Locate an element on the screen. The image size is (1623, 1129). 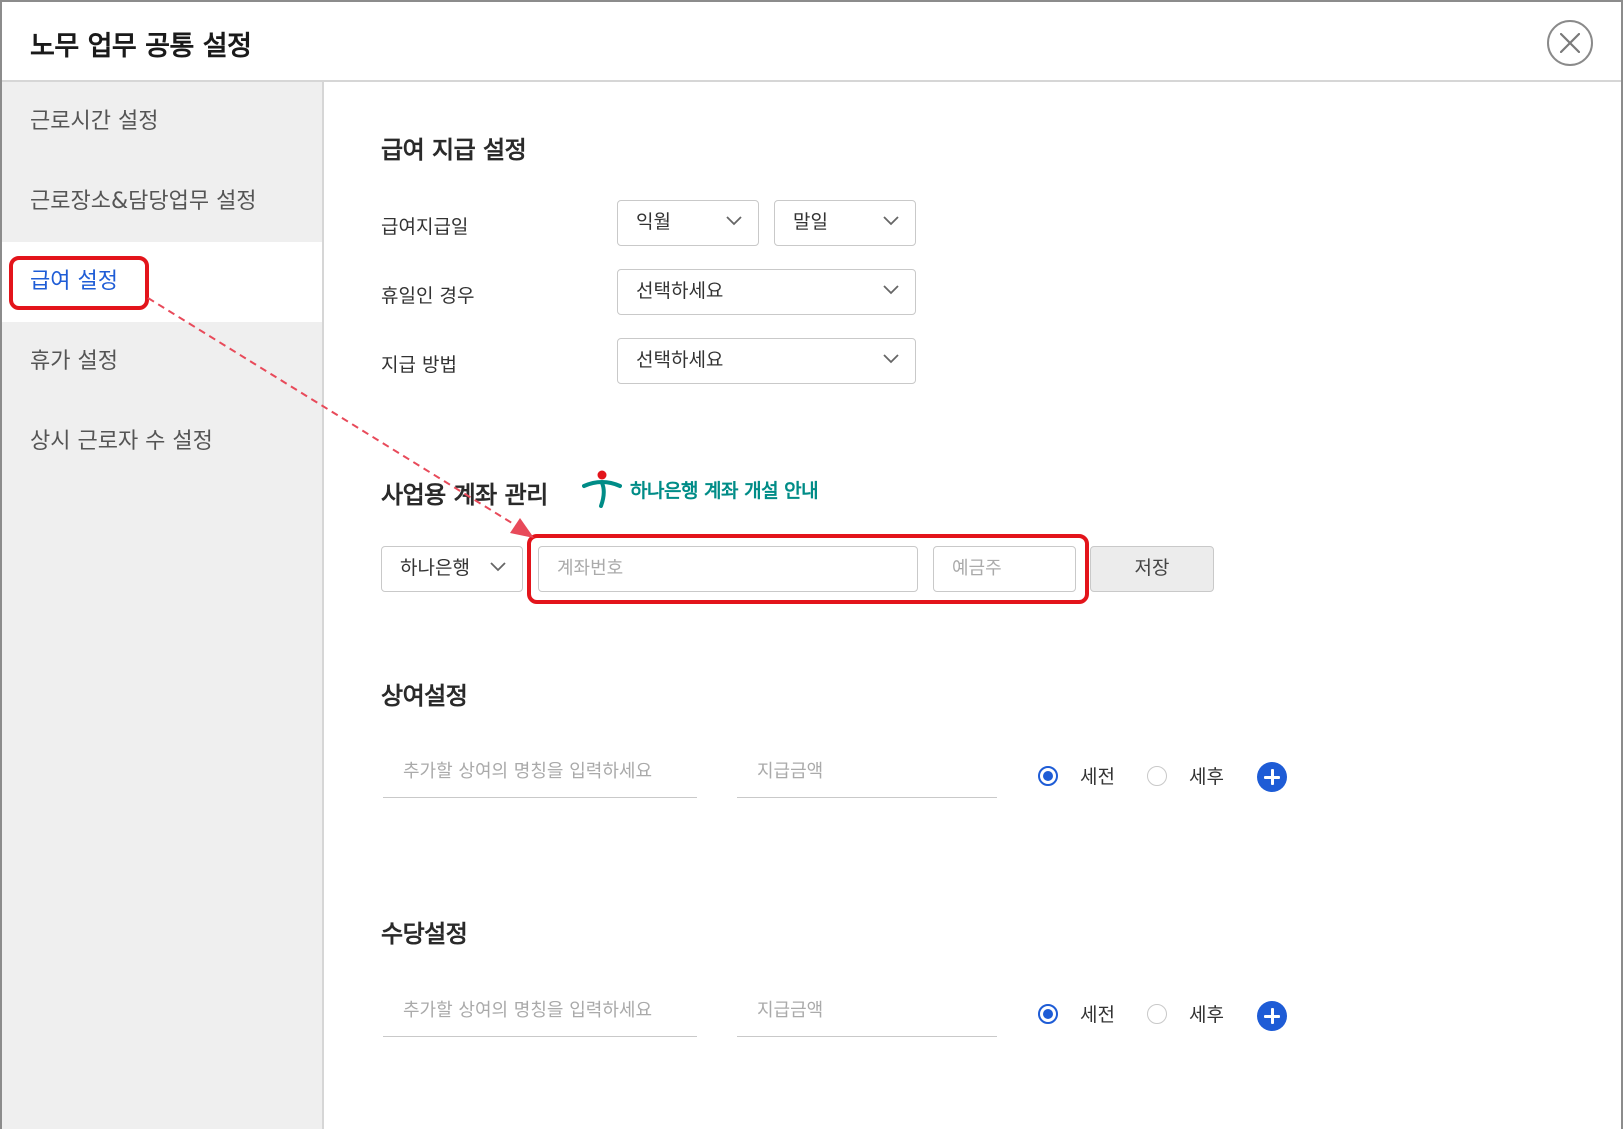
sidebar-item-salary: 급여 설정 is located at coordinates (162, 282).